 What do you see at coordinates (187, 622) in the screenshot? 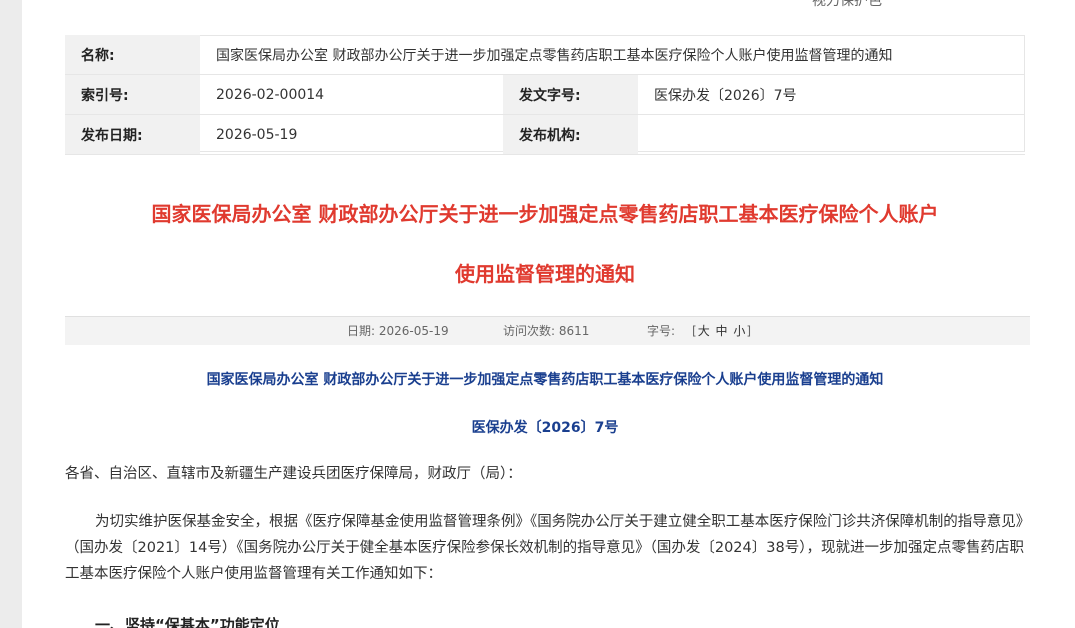
I see `section-heading: 一、坚持“保基本”功能定位` at bounding box center [187, 622].